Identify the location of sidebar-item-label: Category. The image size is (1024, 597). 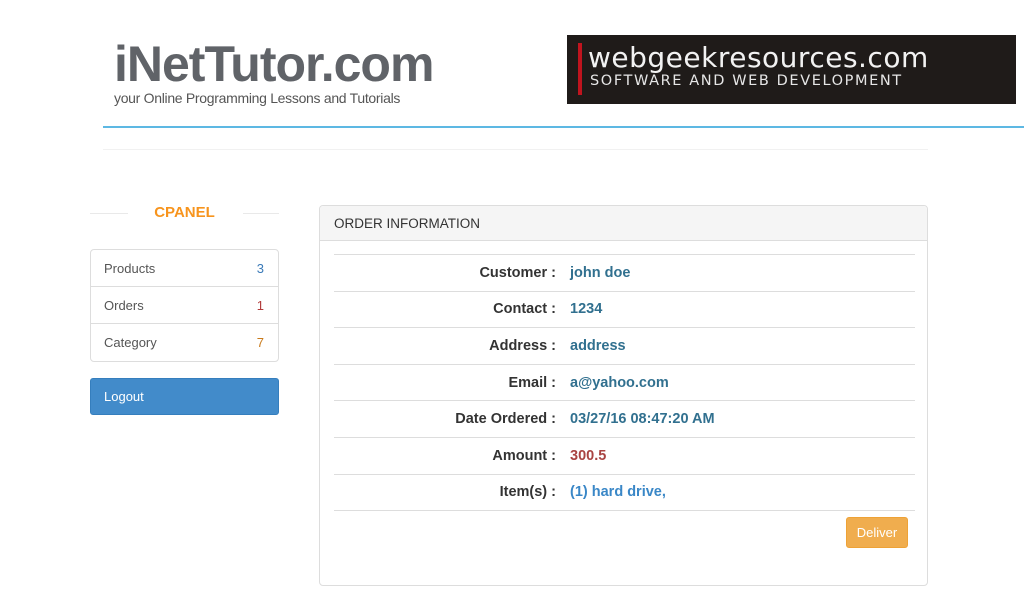
(130, 342).